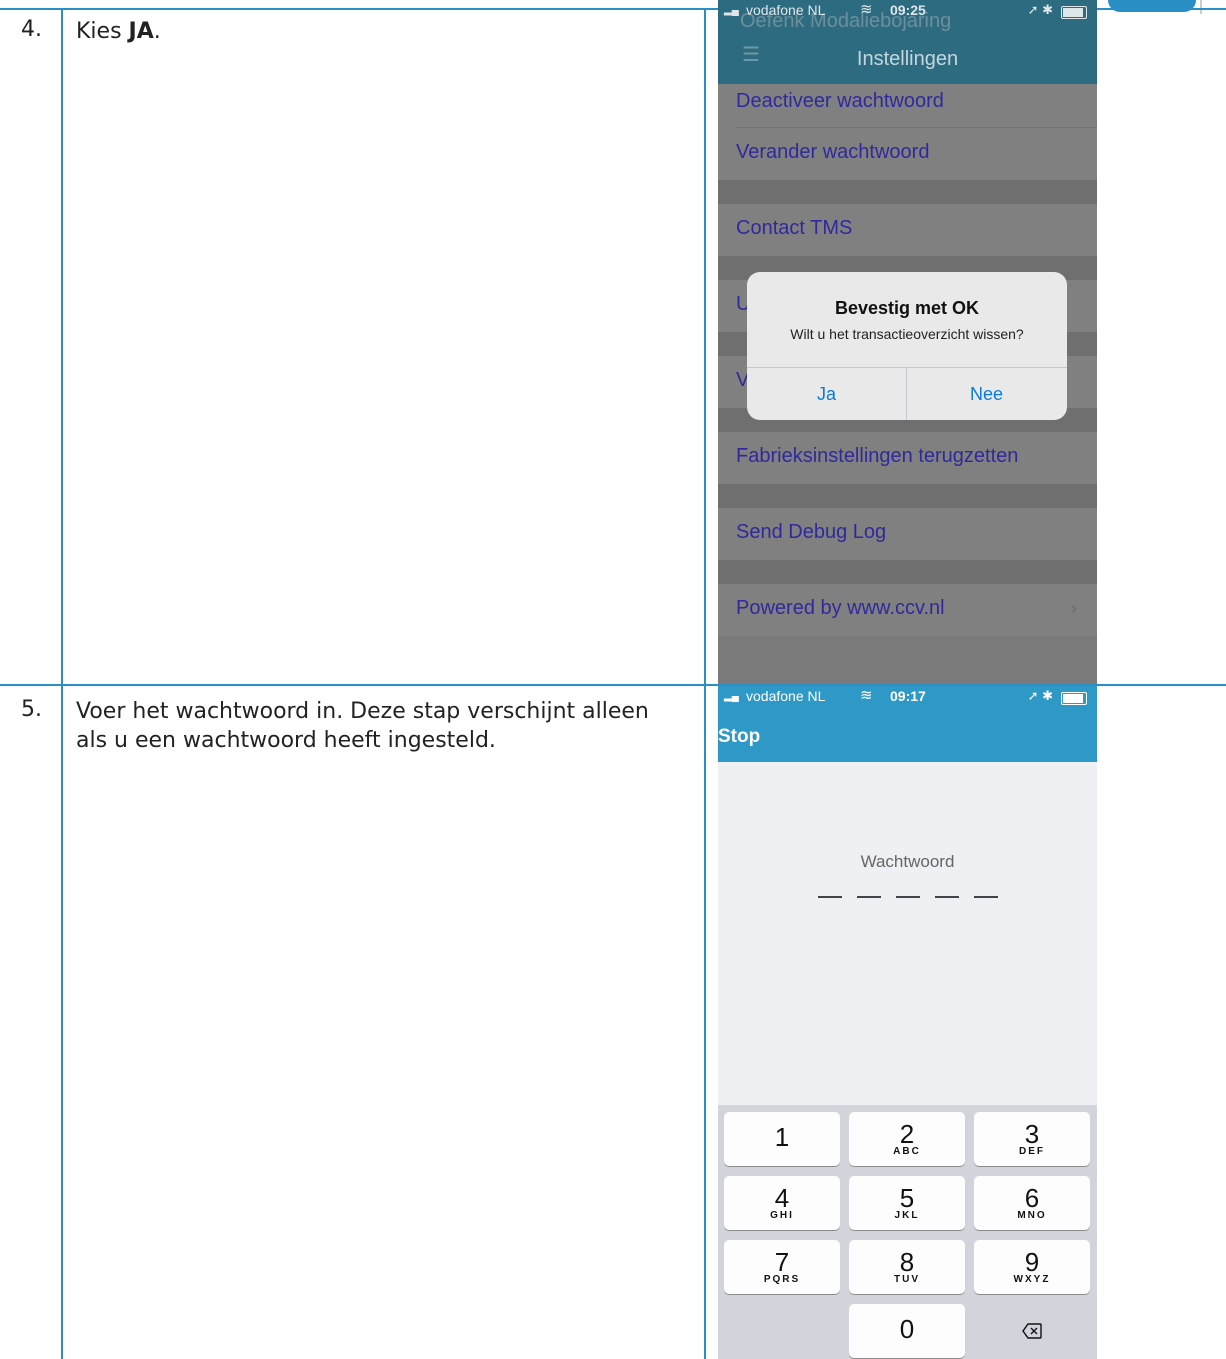 This screenshot has height=1359, width=1226. What do you see at coordinates (826, 394) in the screenshot?
I see `ja-button: Ja` at bounding box center [826, 394].